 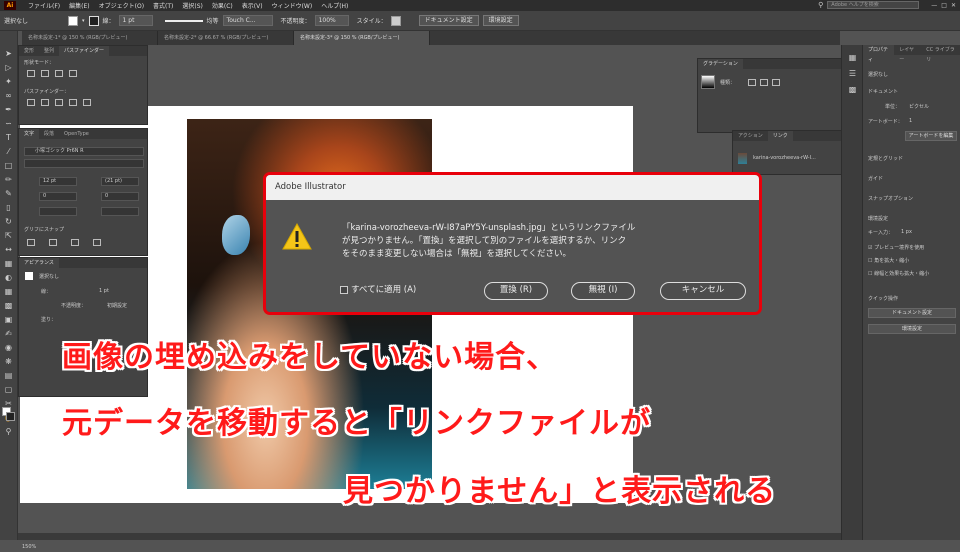 I want to click on tab-links: リンク, so click(x=780, y=136).